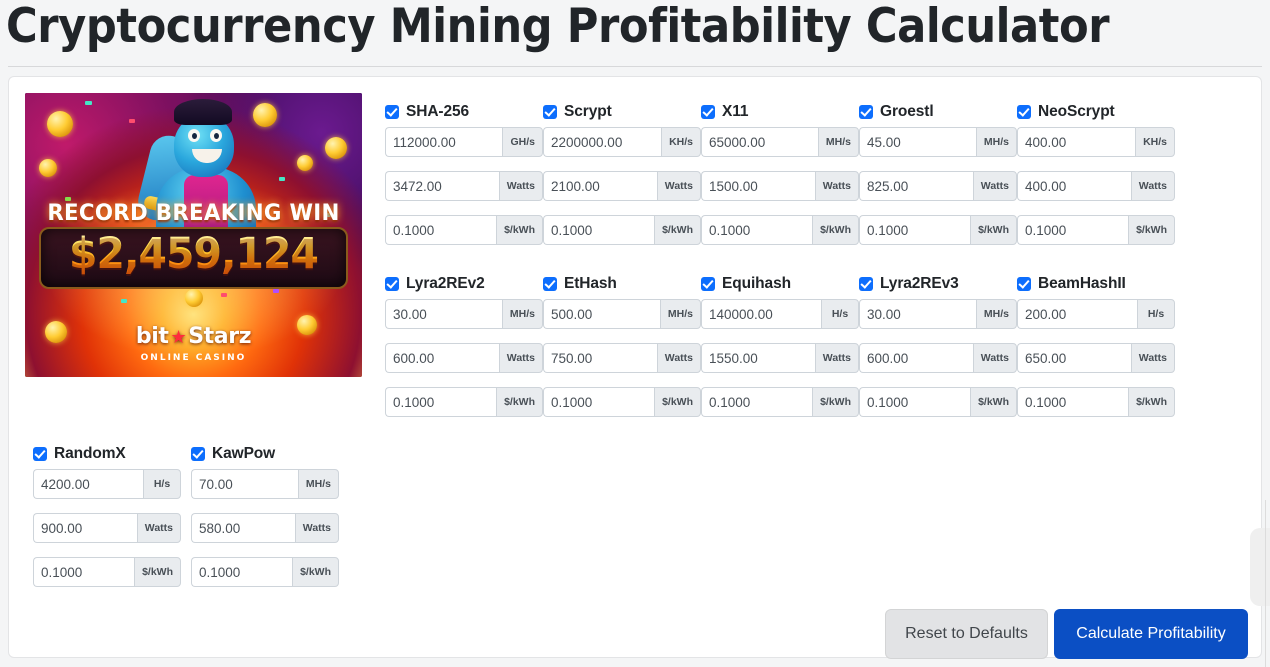 This screenshot has height=667, width=1270. What do you see at coordinates (550, 284) in the screenshot?
I see `algorithm-checkbox-ethash` at bounding box center [550, 284].